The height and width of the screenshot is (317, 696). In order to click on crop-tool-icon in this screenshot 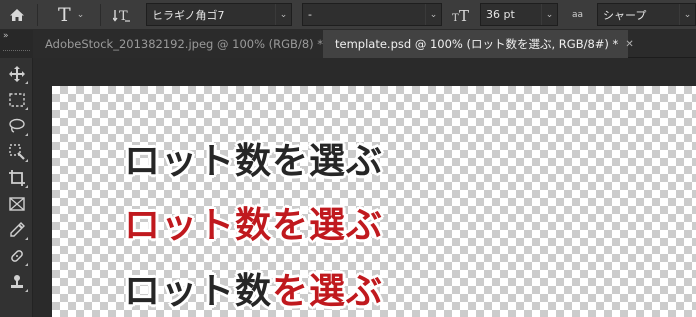, I will do `click(16, 177)`.